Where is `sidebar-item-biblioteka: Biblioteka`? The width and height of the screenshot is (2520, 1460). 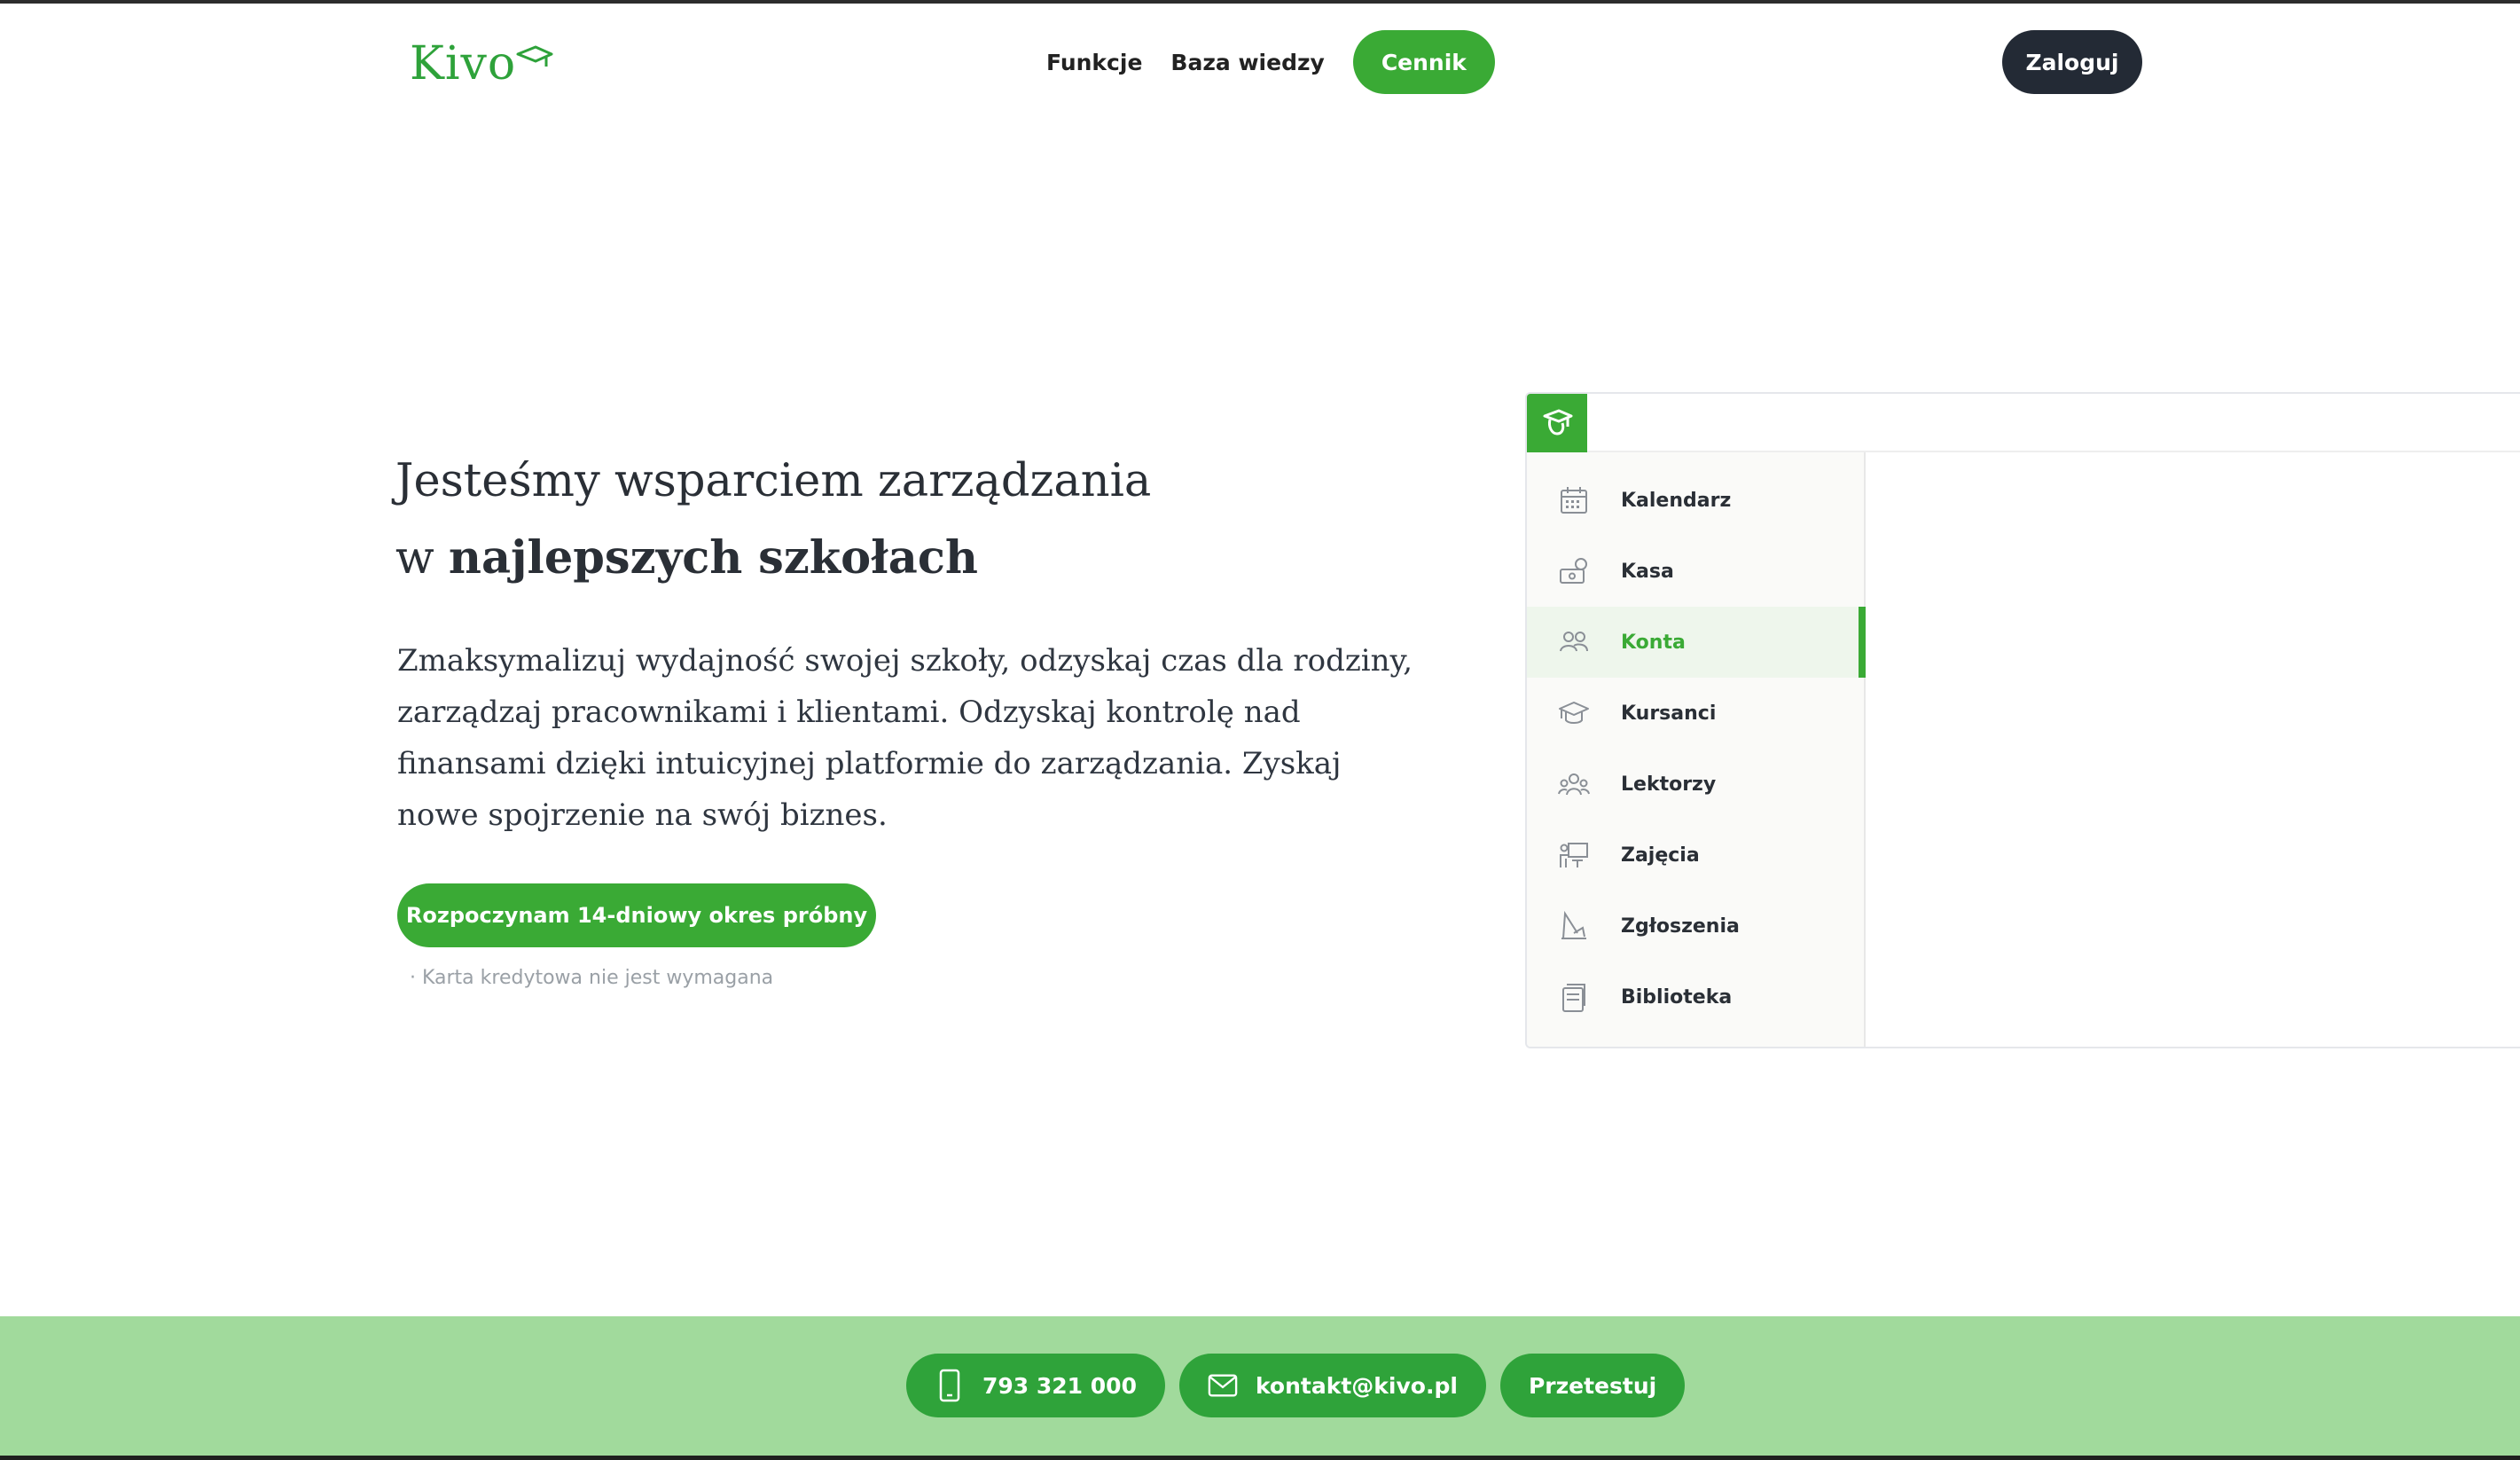
sidebar-item-biblioteka: Biblioteka is located at coordinates (1697, 997).